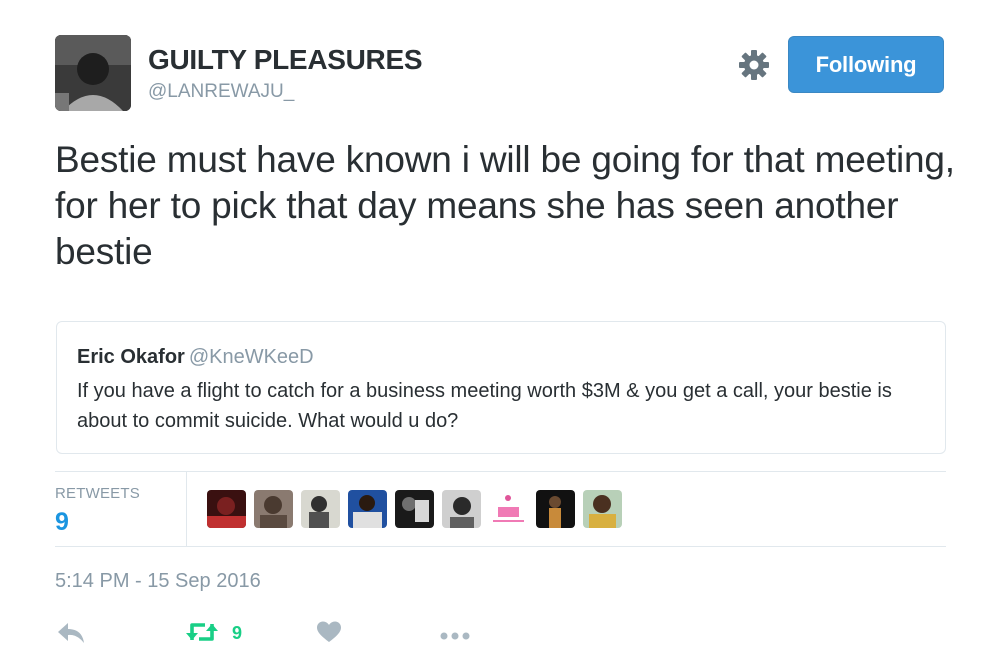  What do you see at coordinates (866, 64) in the screenshot?
I see `following-button: Following` at bounding box center [866, 64].